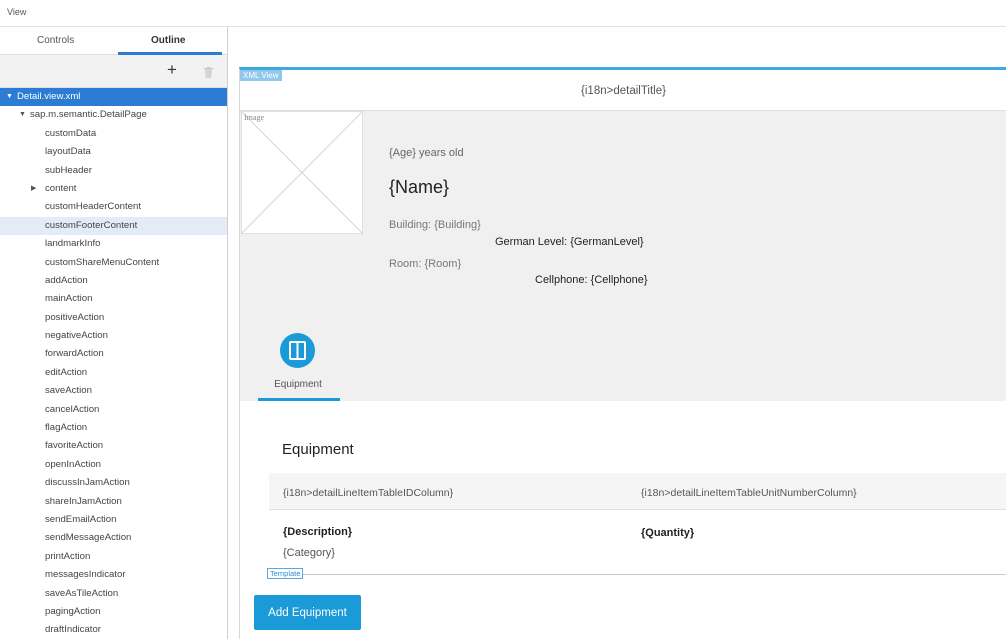  Describe the element at coordinates (318, 532) in the screenshot. I see `description-cell: {Description}` at that location.